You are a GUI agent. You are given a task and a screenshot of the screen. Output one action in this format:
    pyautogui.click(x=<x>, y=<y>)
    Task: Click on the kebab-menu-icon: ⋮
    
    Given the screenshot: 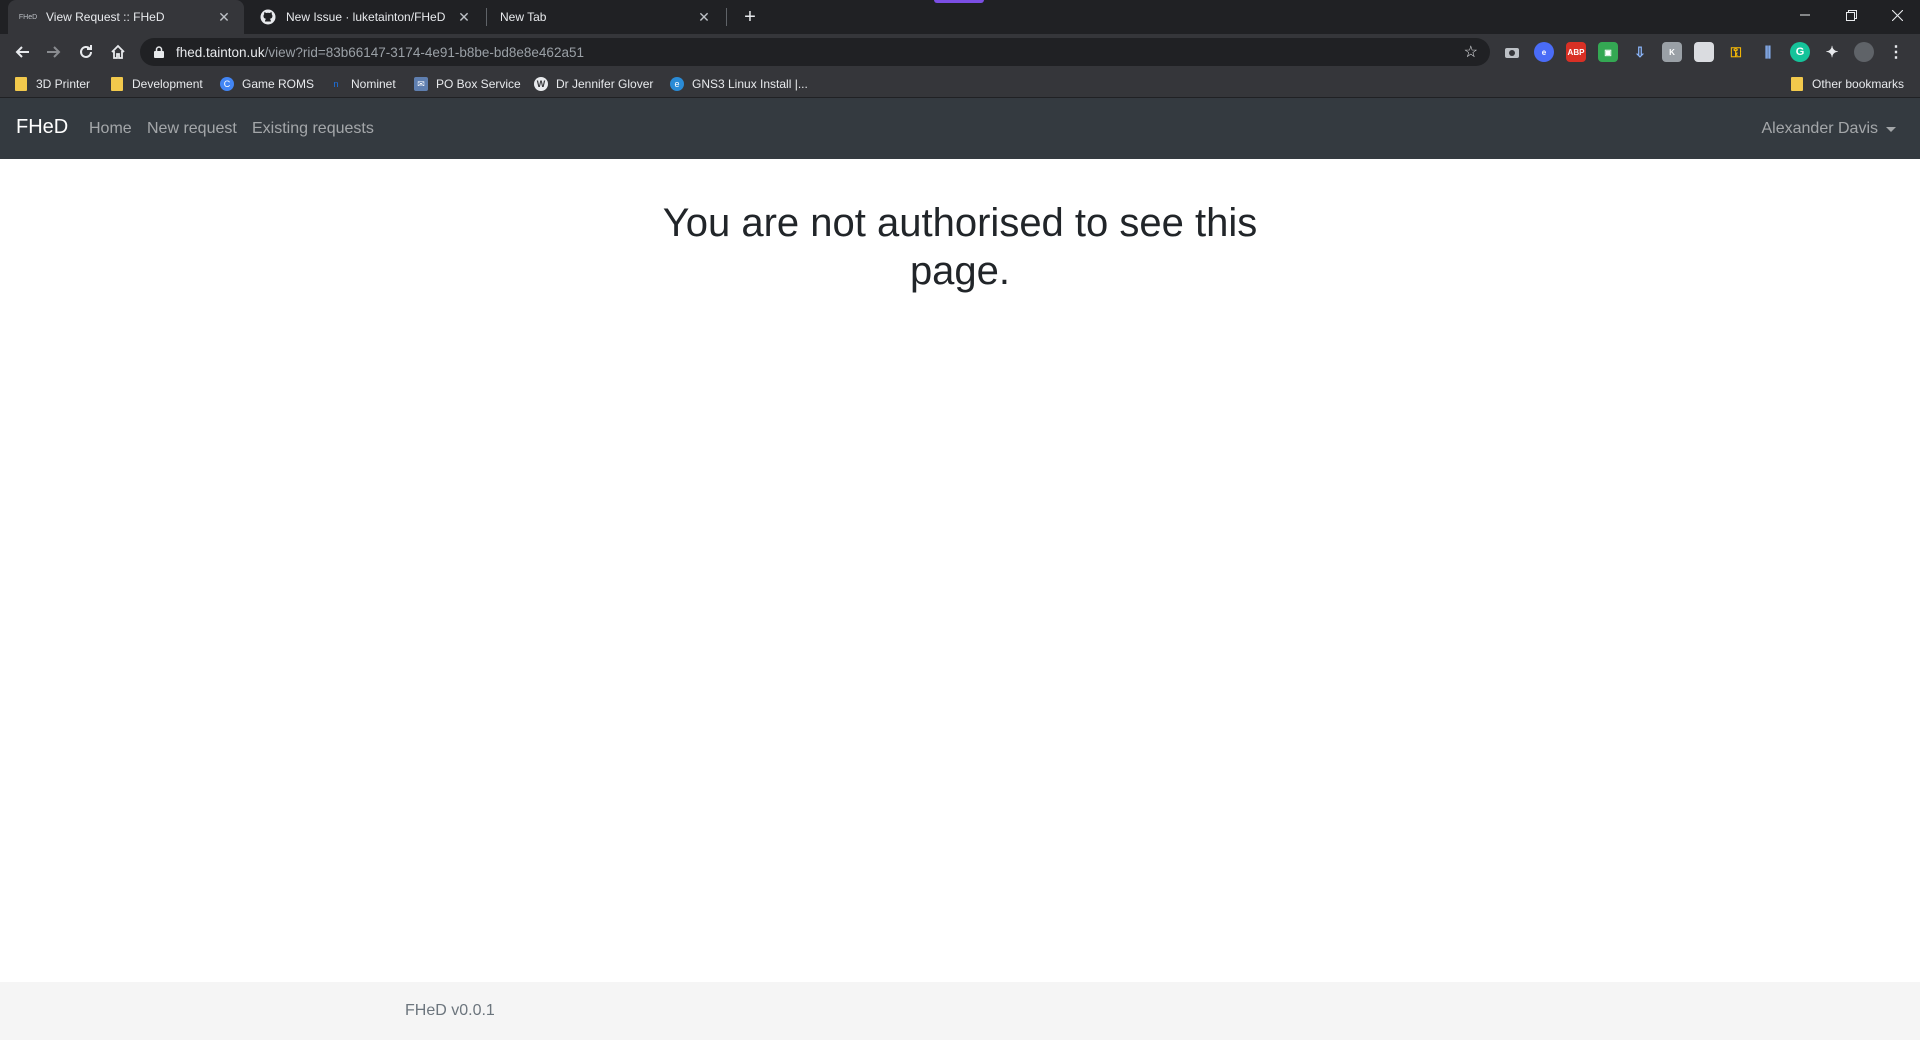 What is the action you would take?
    pyautogui.click(x=1896, y=52)
    